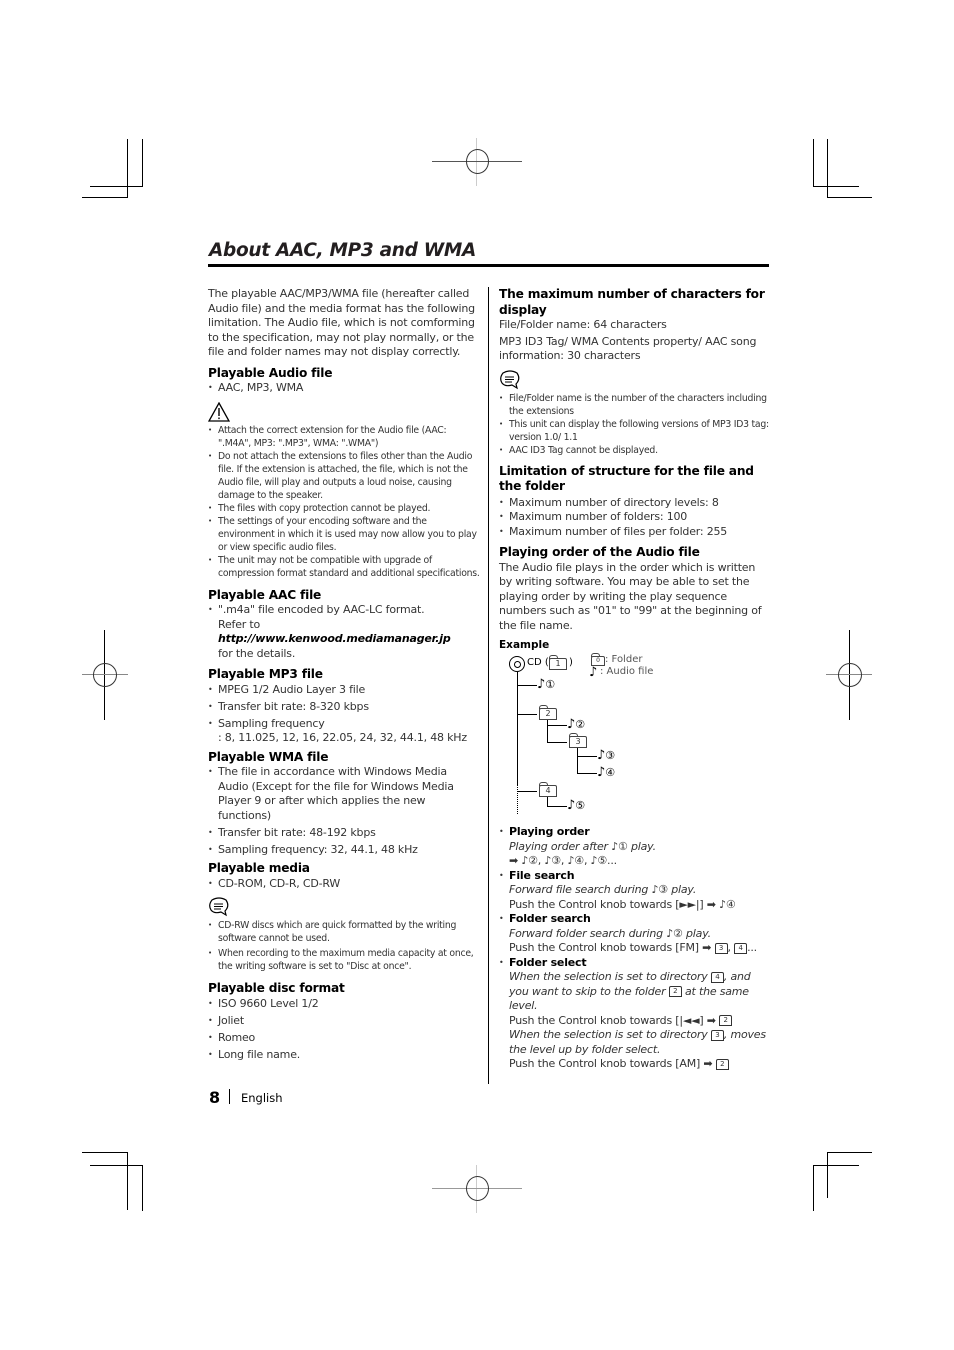 This screenshot has width=954, height=1350. Describe the element at coordinates (344, 690) in the screenshot. I see `list-item: MPEG 1/2 Audio Layer 3 file` at that location.